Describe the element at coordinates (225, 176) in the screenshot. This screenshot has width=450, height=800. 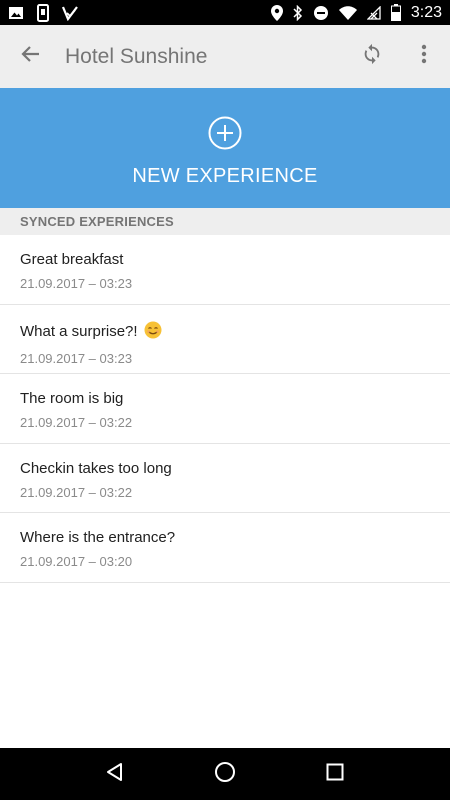
I see `new-experience-label: NEW EXPERIENCE` at that location.